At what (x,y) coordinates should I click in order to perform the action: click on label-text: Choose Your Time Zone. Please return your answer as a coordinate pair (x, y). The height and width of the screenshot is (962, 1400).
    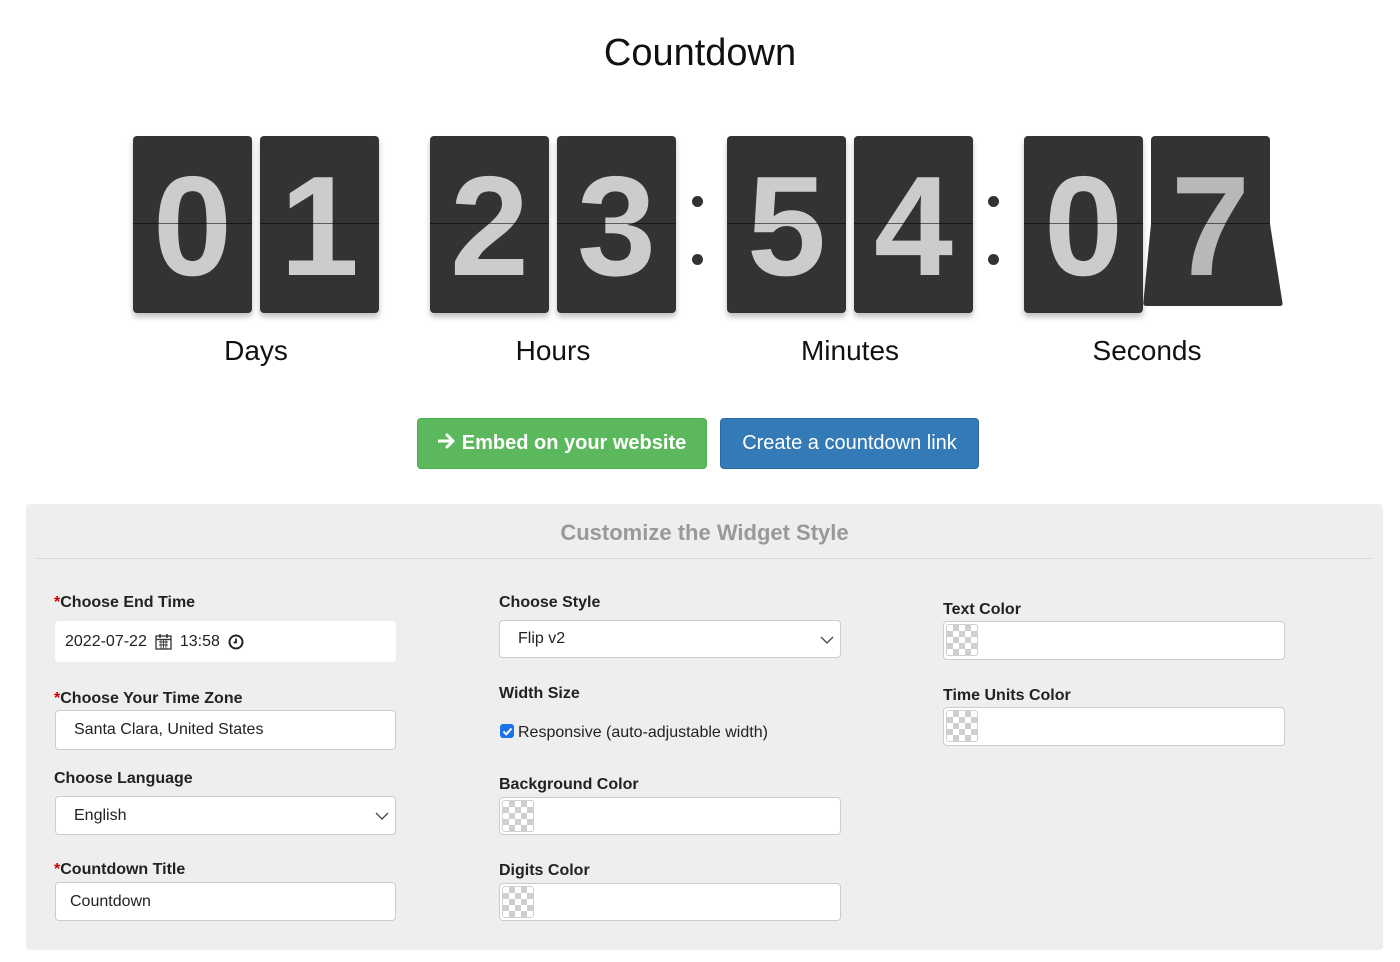
    Looking at the image, I should click on (151, 698).